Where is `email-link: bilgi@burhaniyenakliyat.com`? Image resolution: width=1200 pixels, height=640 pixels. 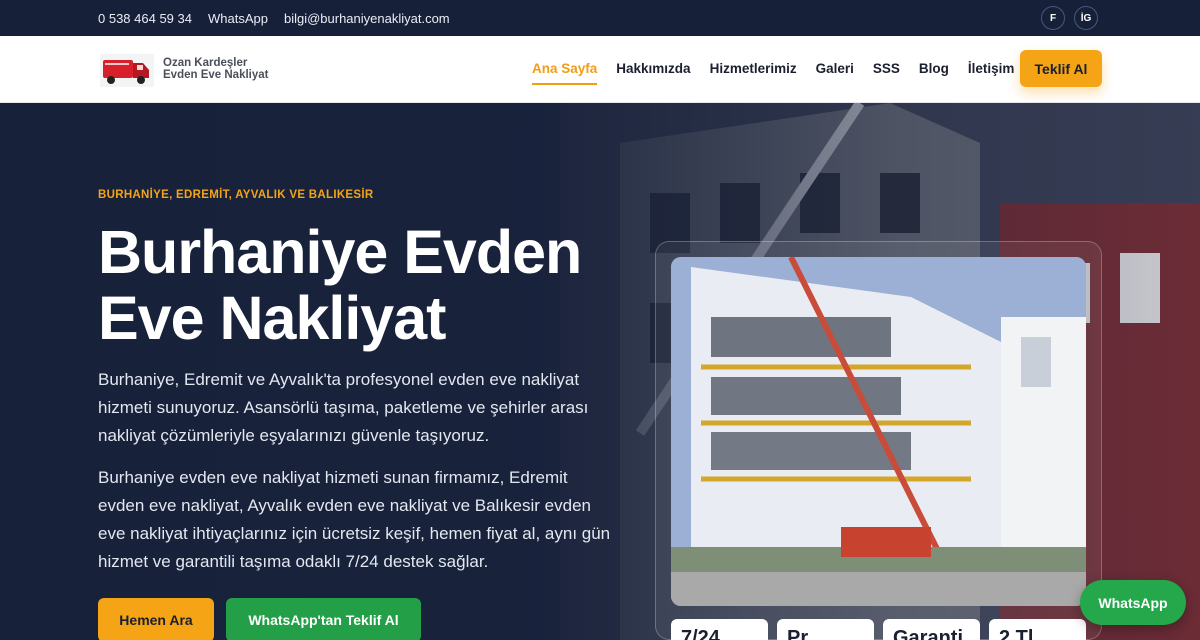 email-link: bilgi@burhaniyenakliyat.com is located at coordinates (367, 18).